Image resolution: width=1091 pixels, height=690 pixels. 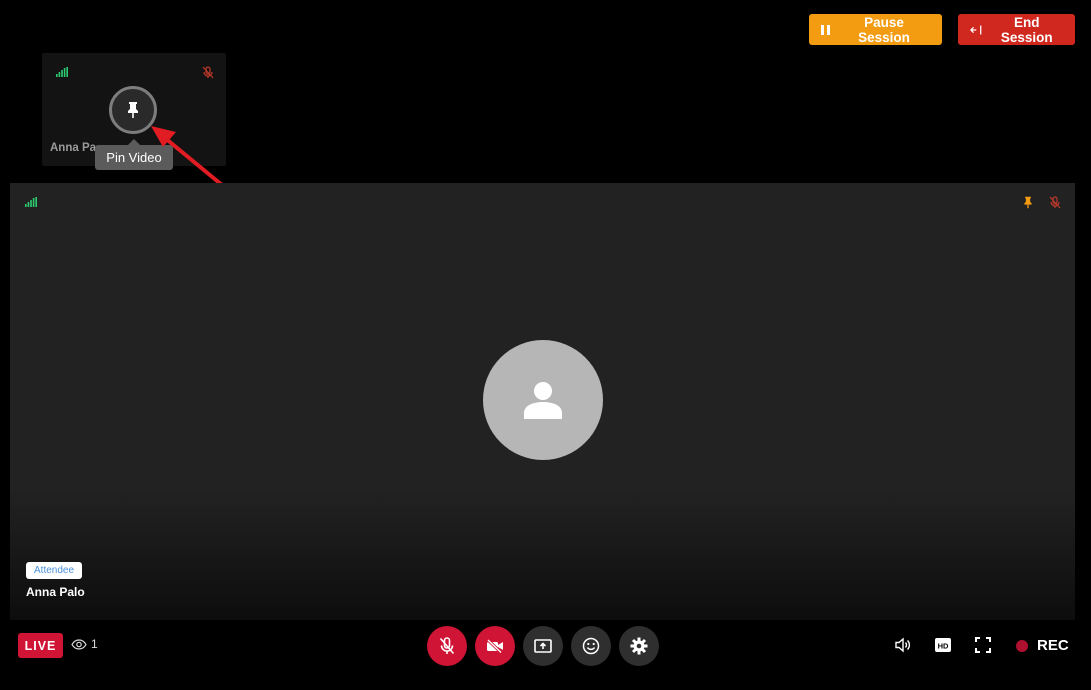 What do you see at coordinates (1026, 29) in the screenshot?
I see `end-session-label: End Session` at bounding box center [1026, 29].